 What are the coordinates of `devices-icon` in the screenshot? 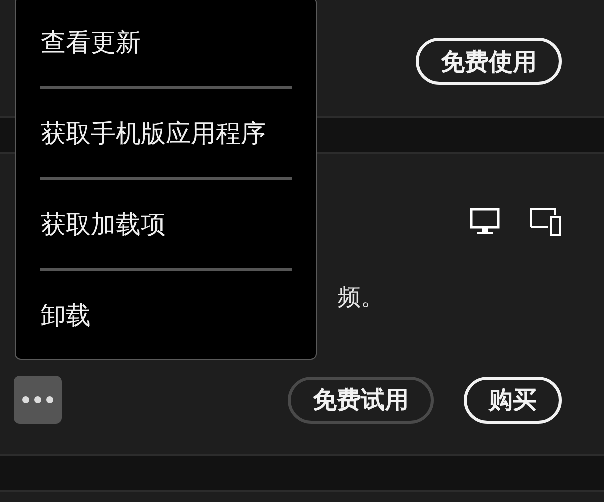 It's located at (546, 222).